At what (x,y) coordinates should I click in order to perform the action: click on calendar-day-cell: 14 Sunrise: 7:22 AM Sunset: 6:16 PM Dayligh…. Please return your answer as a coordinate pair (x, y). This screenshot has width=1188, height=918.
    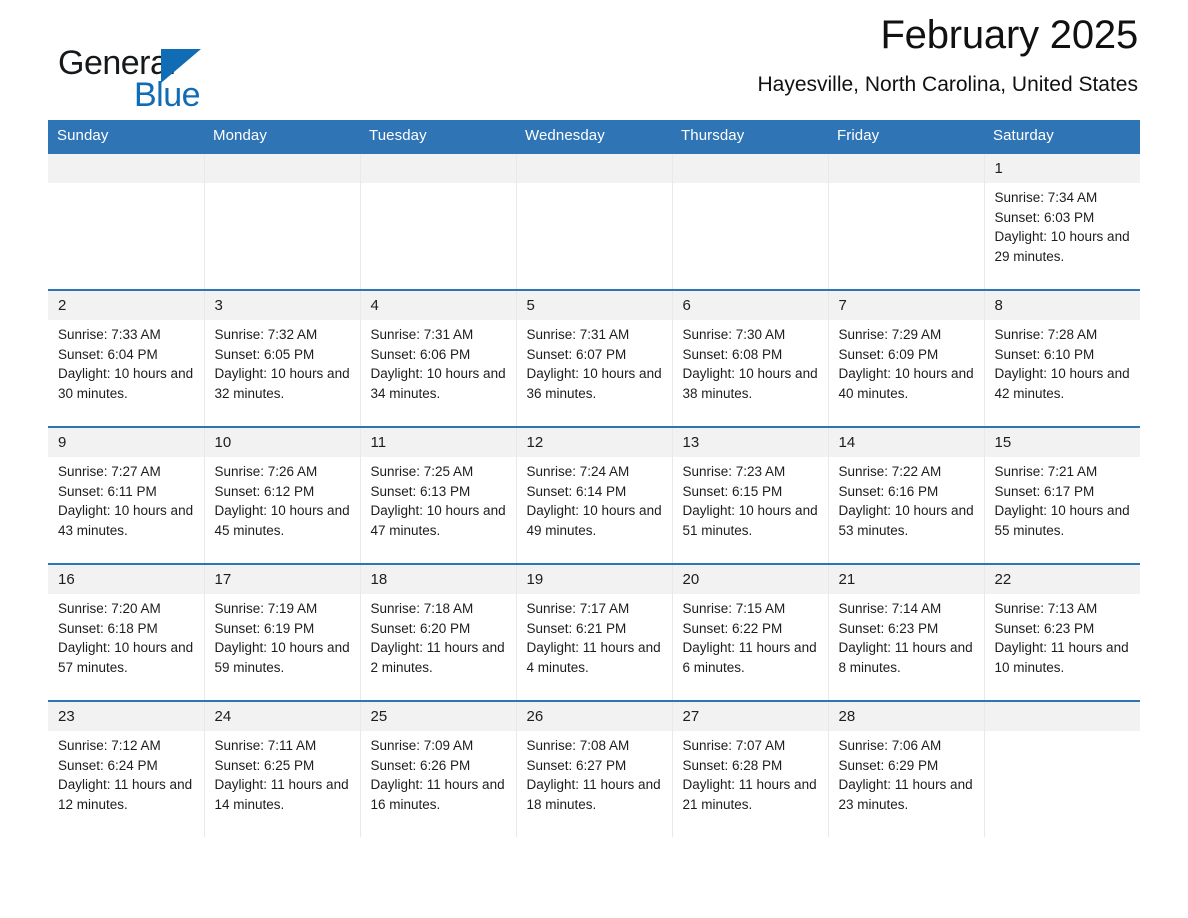
    Looking at the image, I should click on (906, 495).